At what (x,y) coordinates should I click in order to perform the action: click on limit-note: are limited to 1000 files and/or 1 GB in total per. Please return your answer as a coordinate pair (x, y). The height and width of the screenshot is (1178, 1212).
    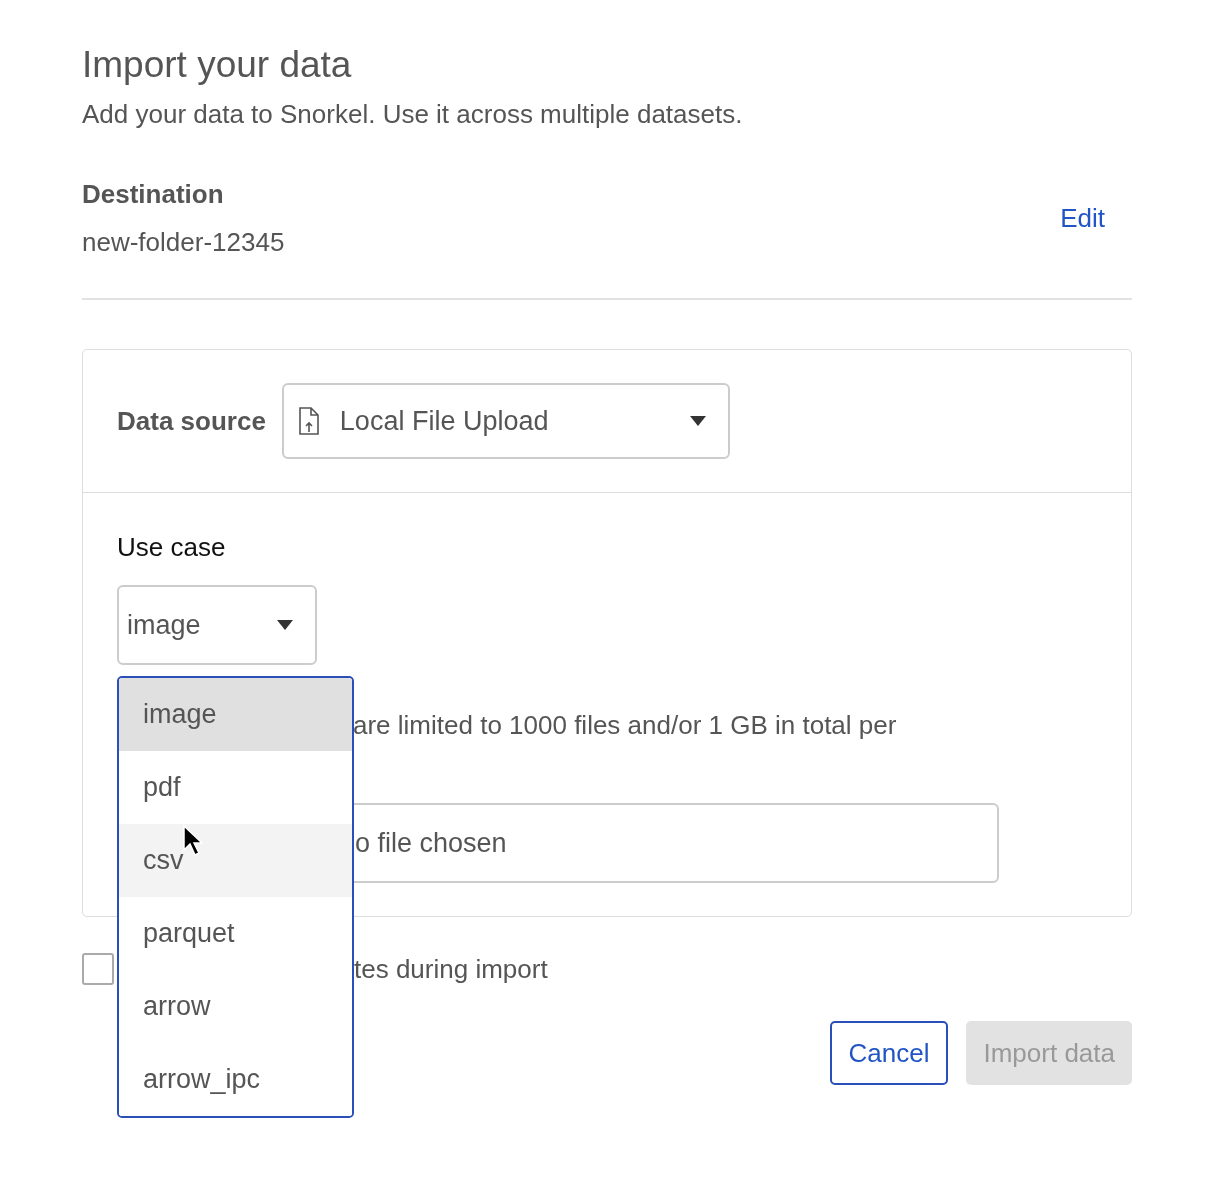
    Looking at the image, I should click on (625, 725).